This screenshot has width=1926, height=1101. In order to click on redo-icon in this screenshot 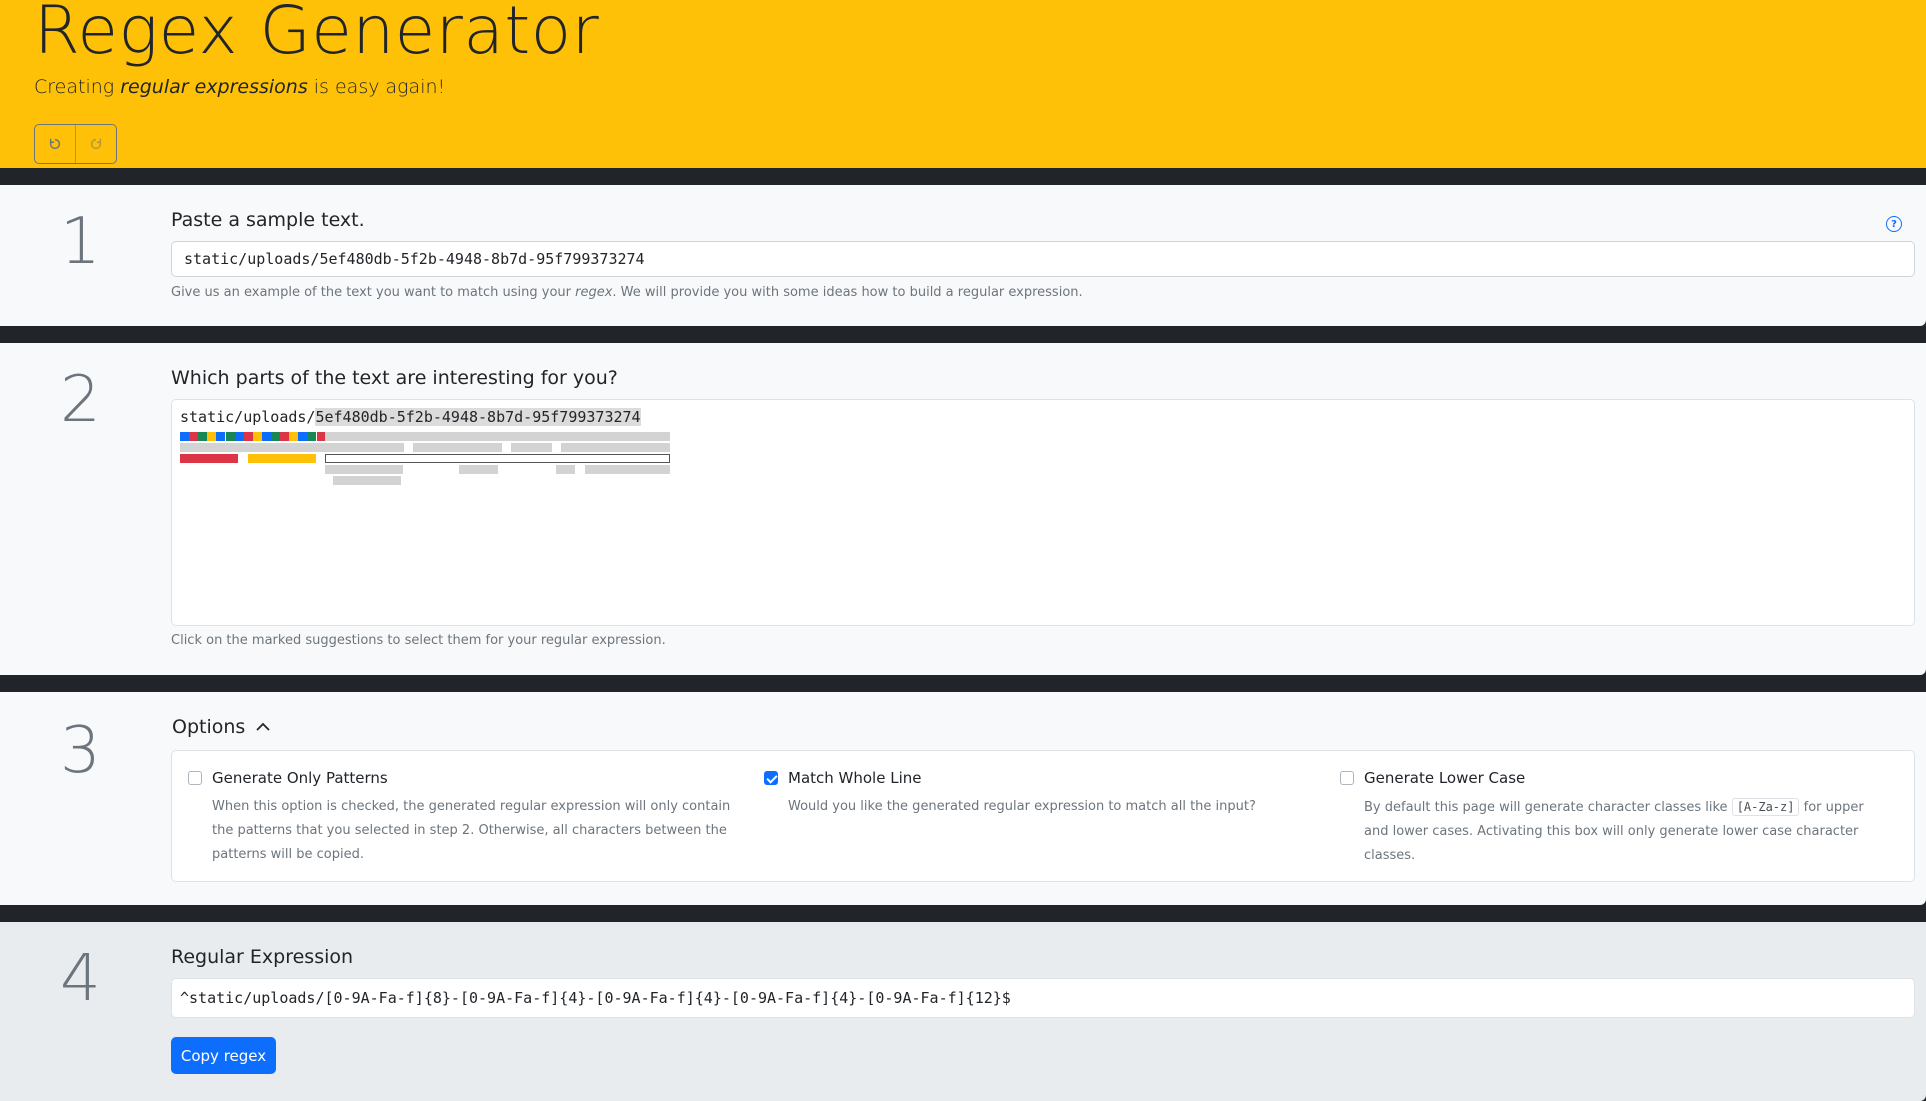, I will do `click(96, 144)`.